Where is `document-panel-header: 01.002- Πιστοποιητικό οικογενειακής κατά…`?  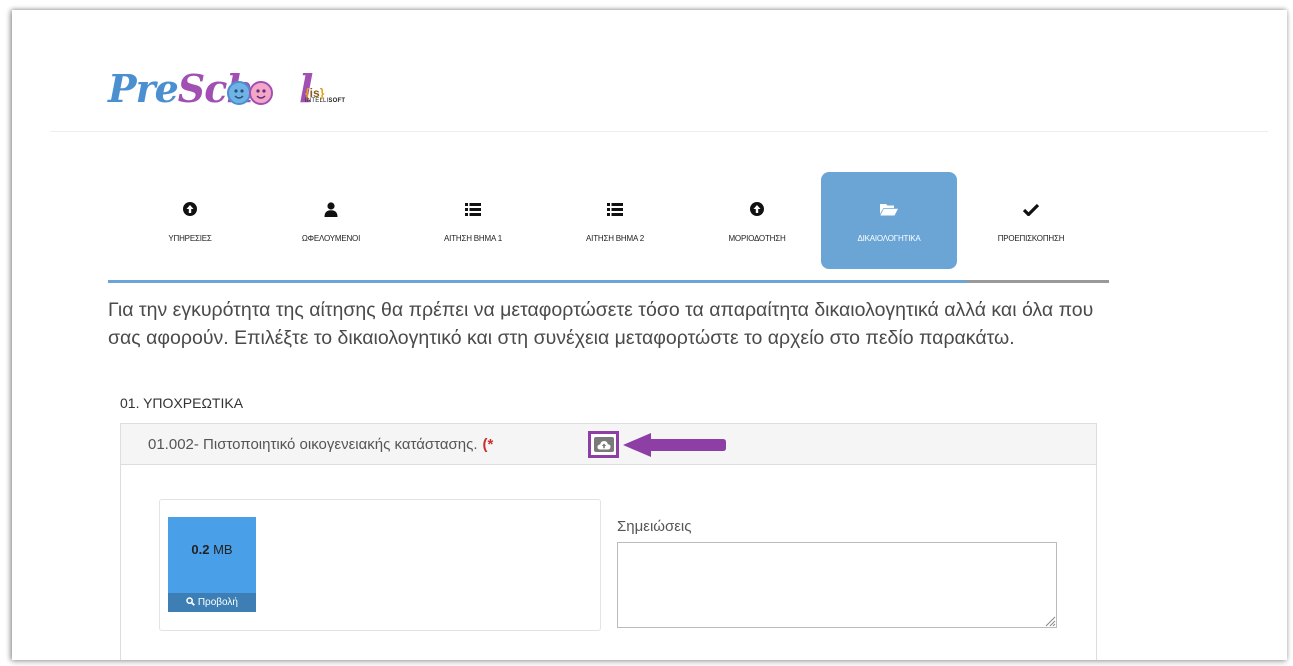
document-panel-header: 01.002- Πιστοποιητικό οικογενειακής κατά… is located at coordinates (608, 444).